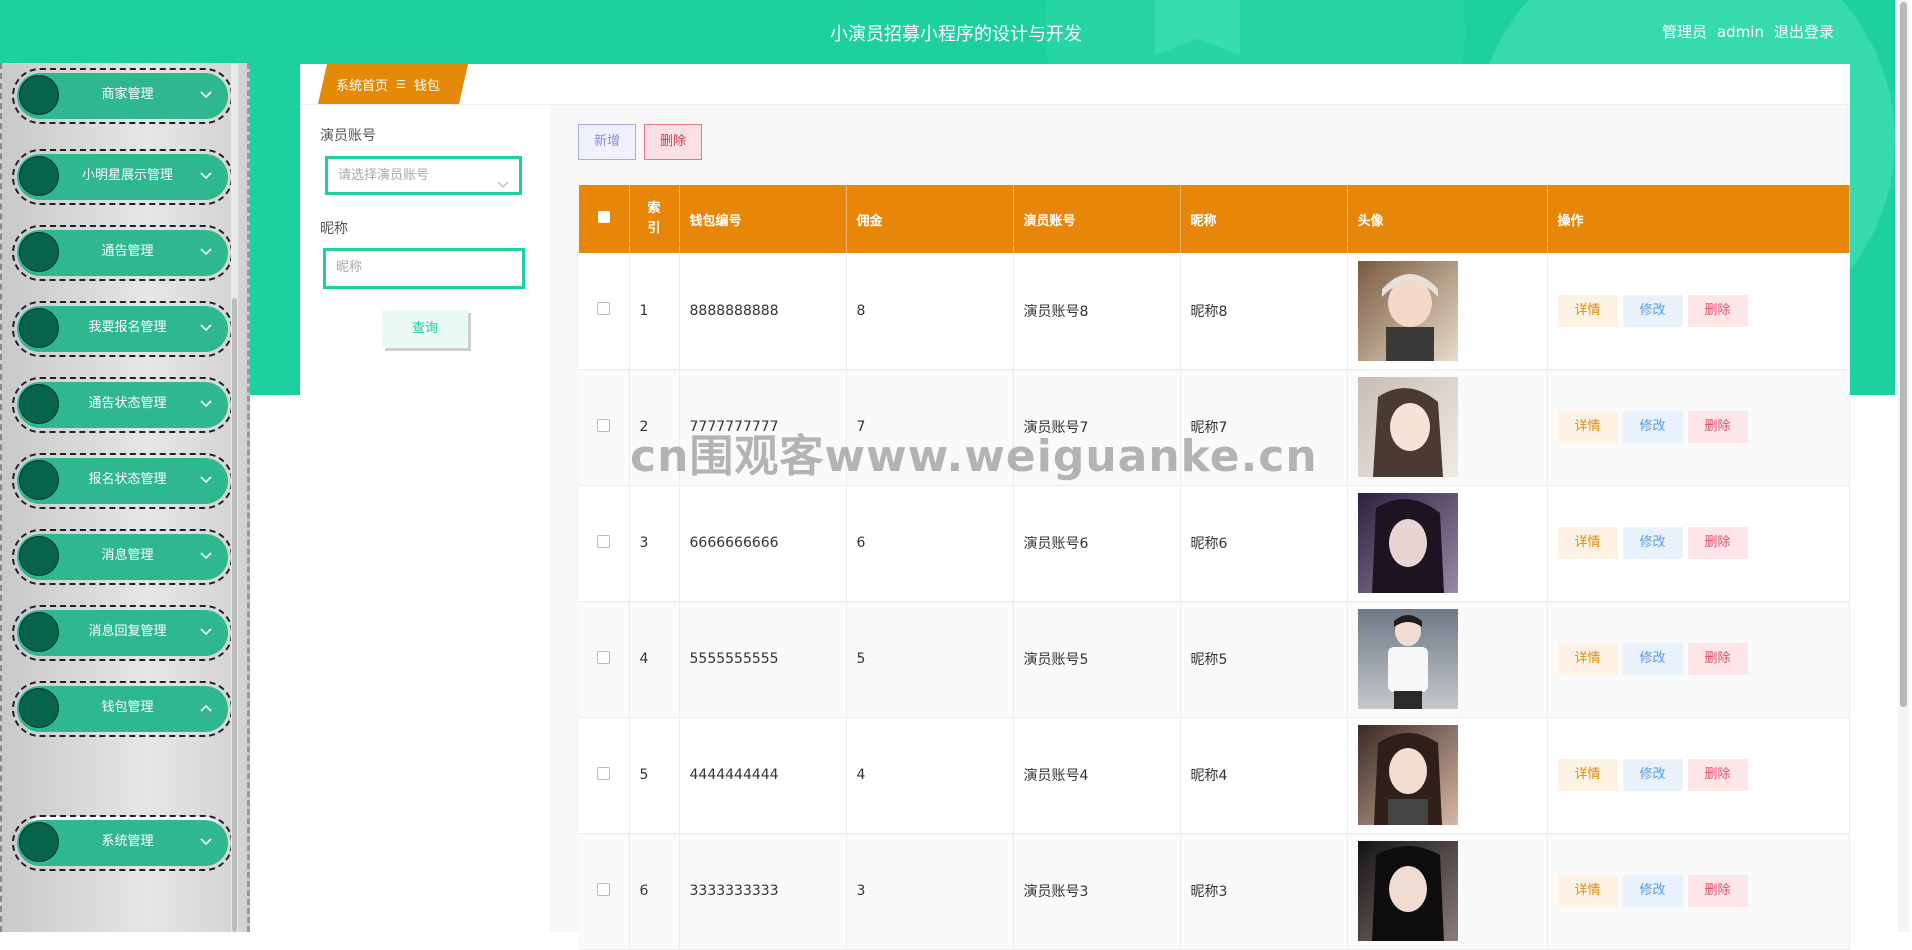 This screenshot has width=1912, height=950. What do you see at coordinates (1264, 219) in the screenshot?
I see `column-header-nickname: 昵称` at bounding box center [1264, 219].